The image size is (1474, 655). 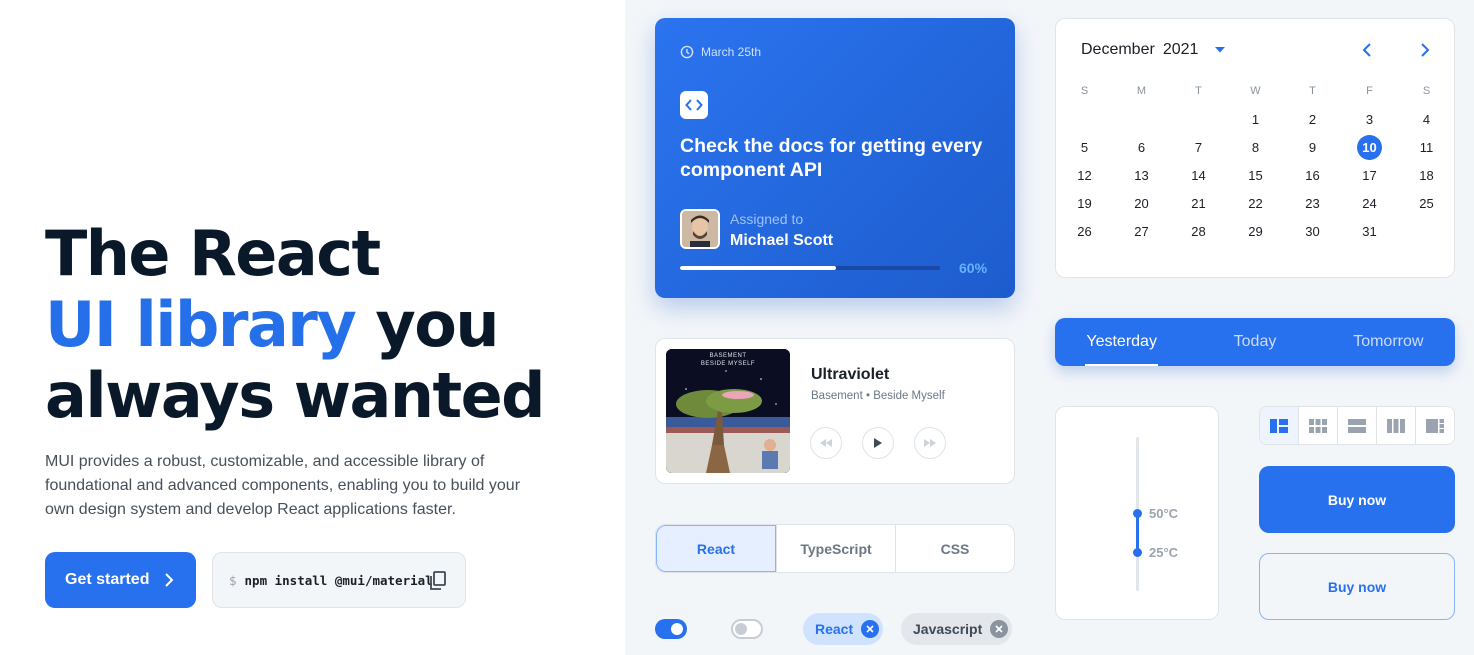 I want to click on view-toggle-group, so click(x=1357, y=425).